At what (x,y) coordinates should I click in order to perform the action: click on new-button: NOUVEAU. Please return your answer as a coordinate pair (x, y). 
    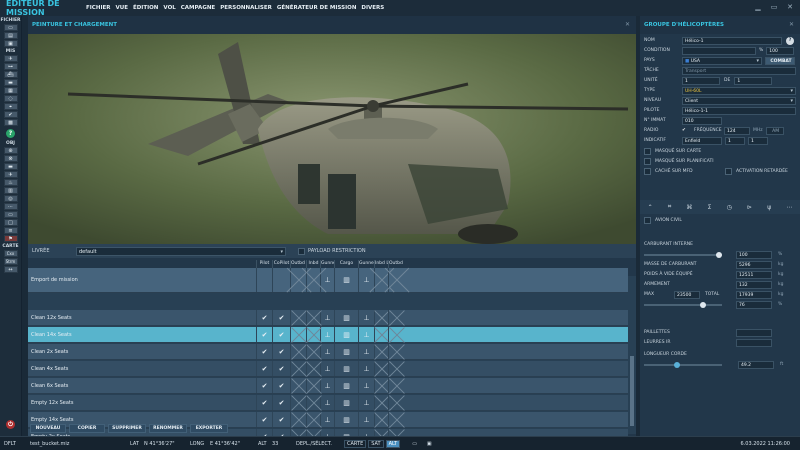
    Looking at the image, I should click on (48, 428).